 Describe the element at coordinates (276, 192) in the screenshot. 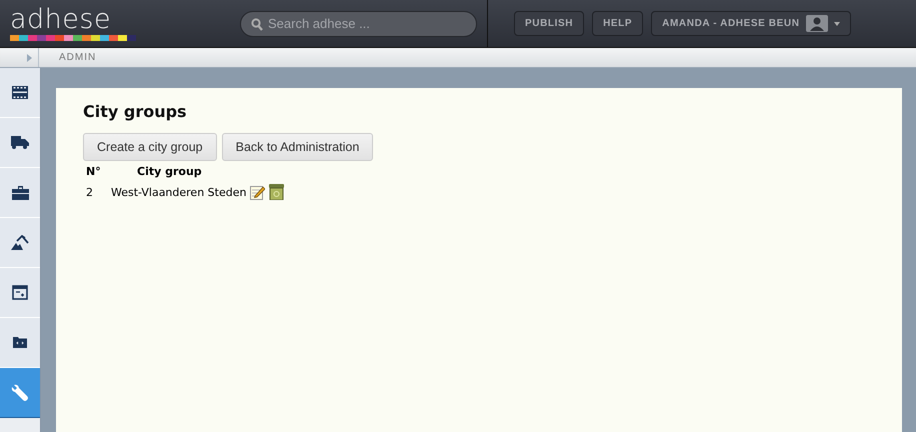

I see `trash-icon` at that location.